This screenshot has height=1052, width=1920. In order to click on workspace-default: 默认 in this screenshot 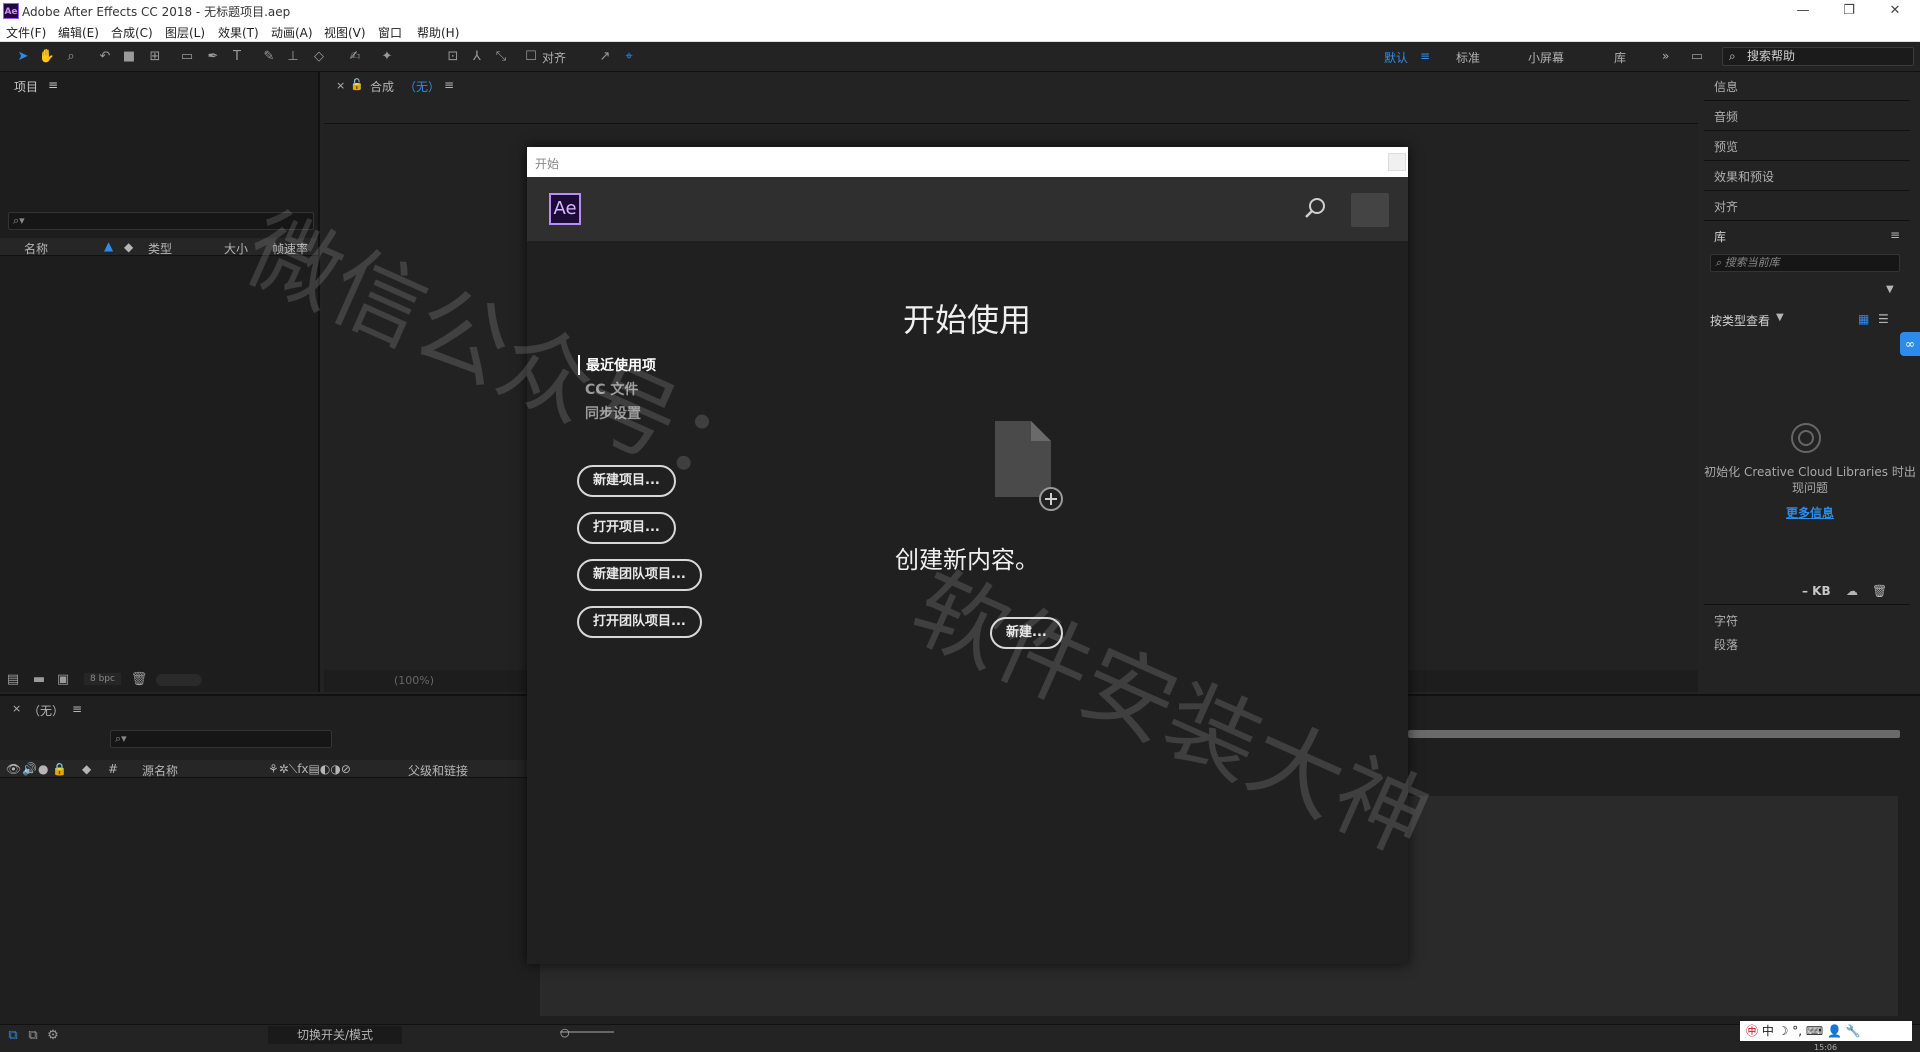, I will do `click(1396, 57)`.